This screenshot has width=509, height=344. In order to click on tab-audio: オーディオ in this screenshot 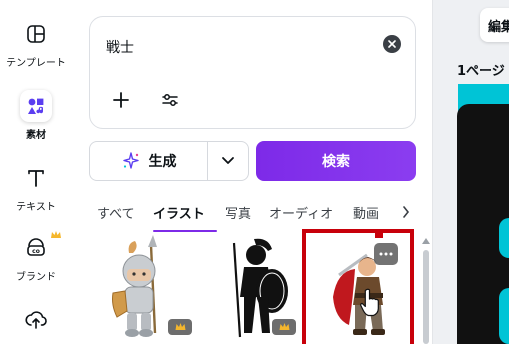, I will do `click(301, 212)`.